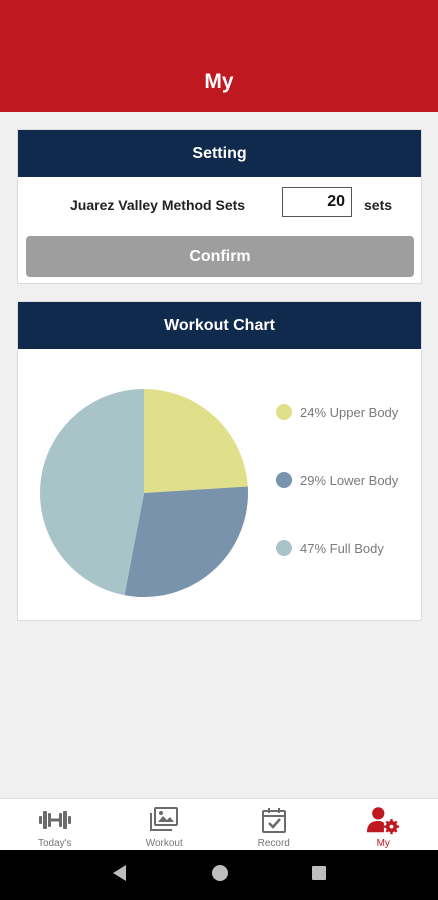  I want to click on nav-item-my: My, so click(383, 824).